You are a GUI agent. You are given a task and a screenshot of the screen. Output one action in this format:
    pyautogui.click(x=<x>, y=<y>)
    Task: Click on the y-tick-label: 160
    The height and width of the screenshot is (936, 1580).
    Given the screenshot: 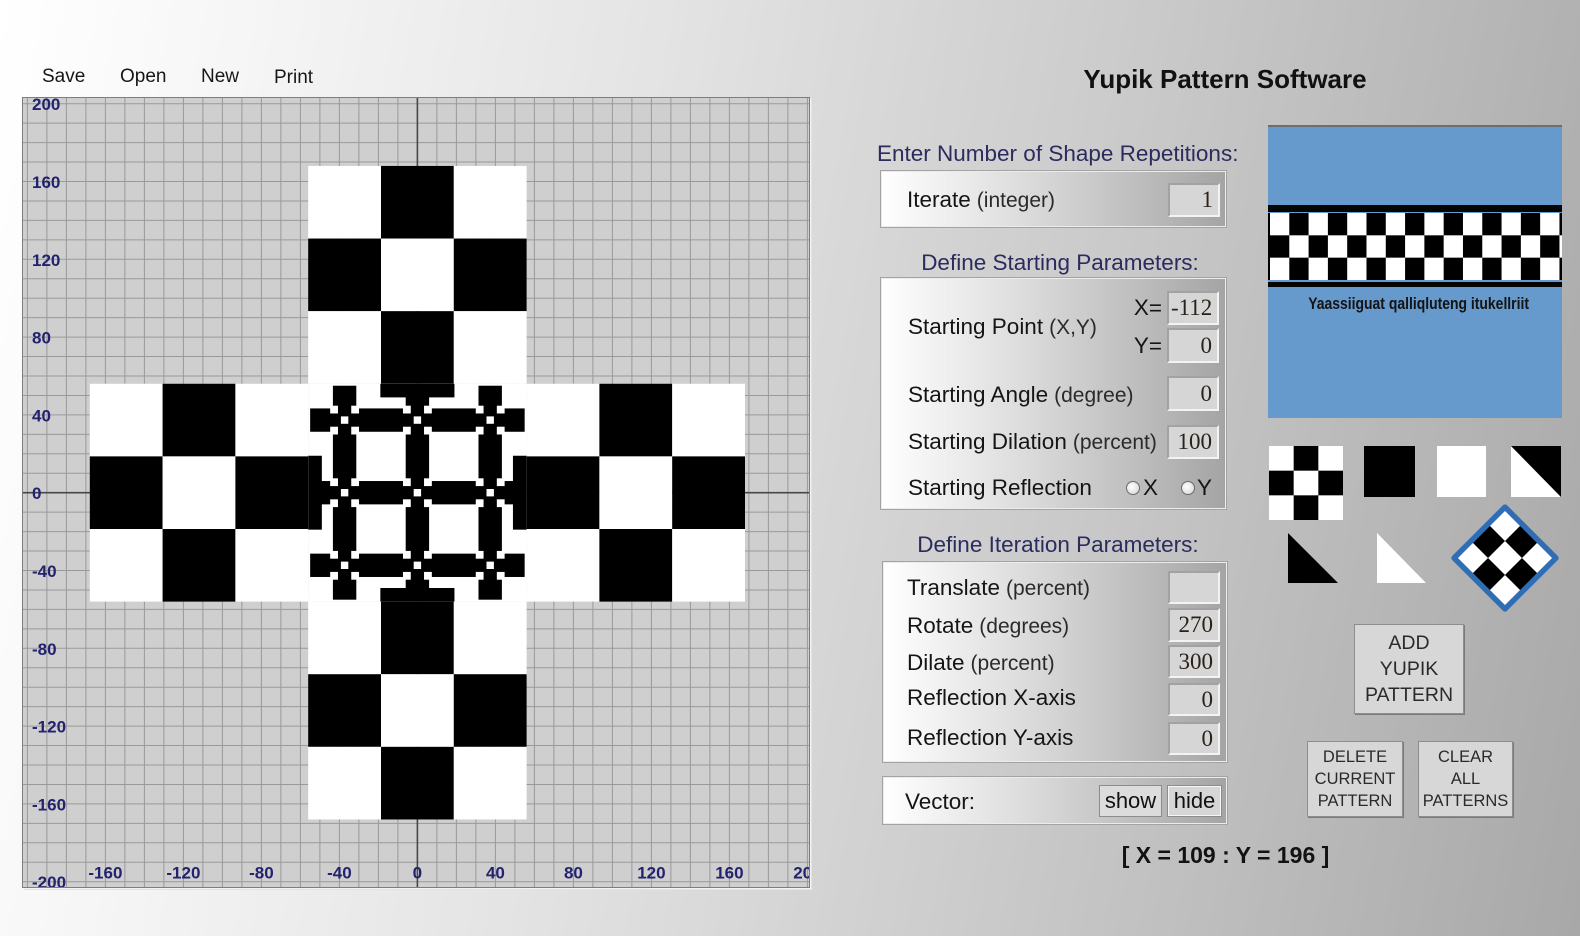 What is the action you would take?
    pyautogui.click(x=46, y=182)
    